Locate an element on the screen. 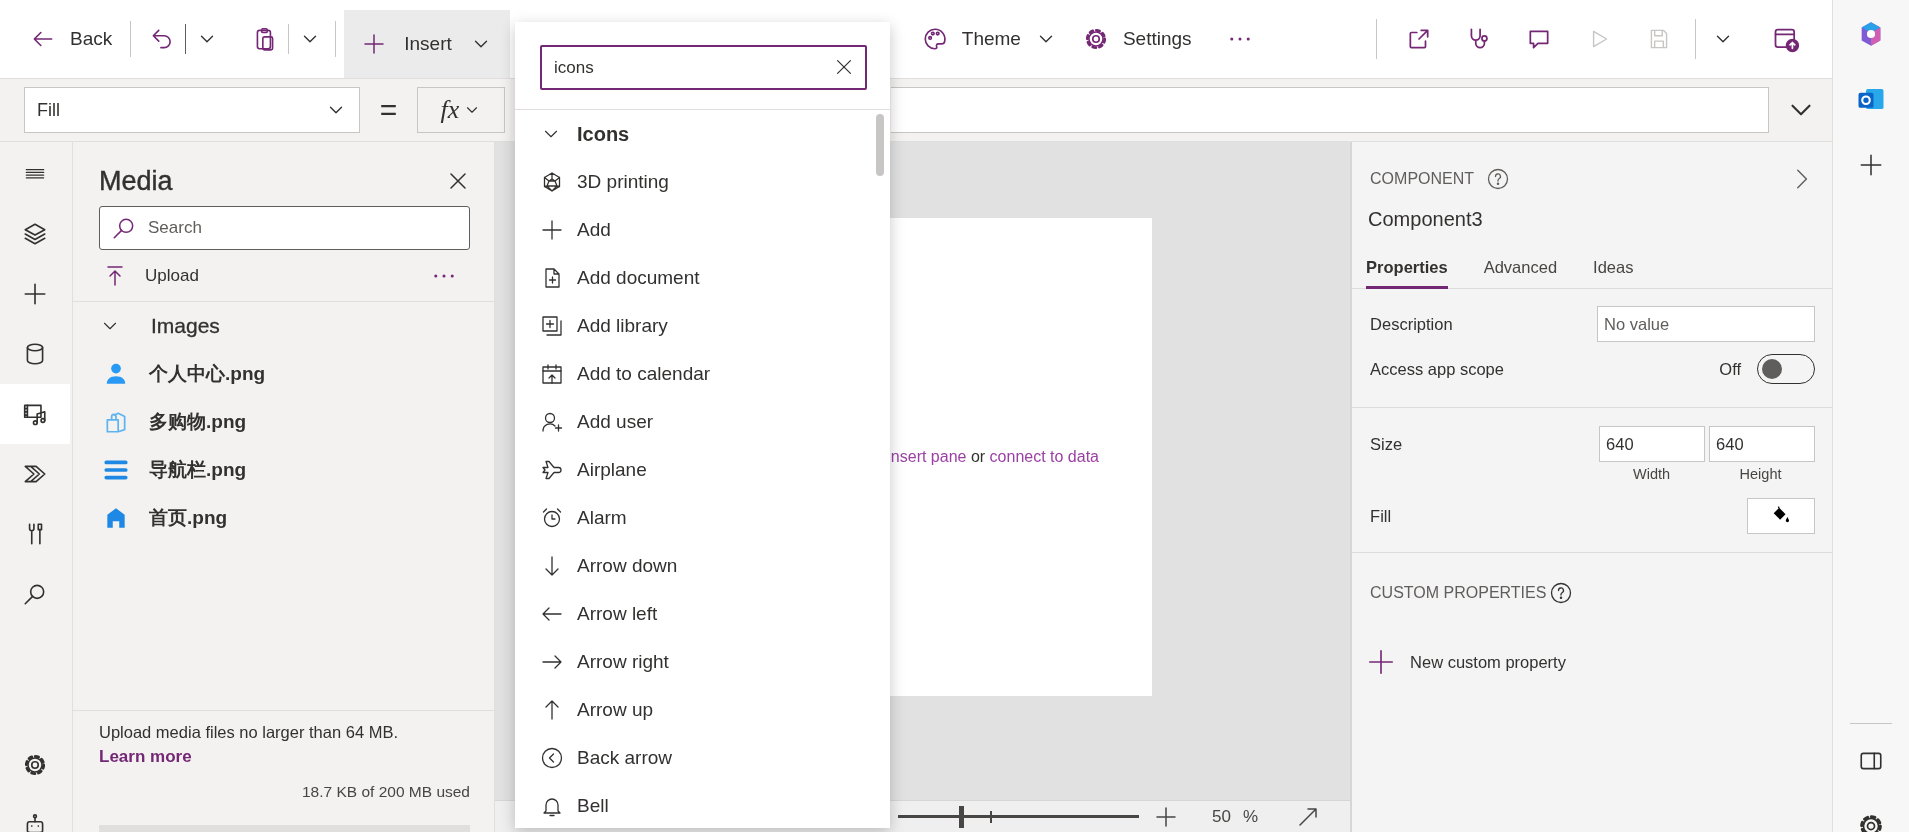  group-heading: Images is located at coordinates (185, 326).